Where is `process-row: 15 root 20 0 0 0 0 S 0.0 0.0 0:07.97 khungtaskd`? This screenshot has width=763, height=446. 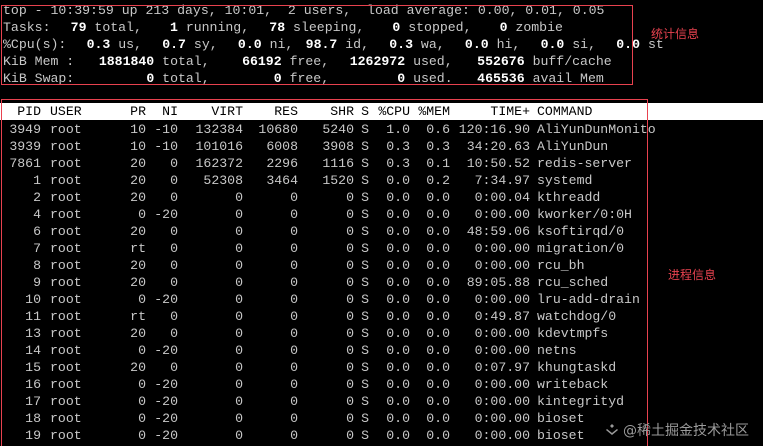
process-row: 15 root 20 0 0 0 0 S 0.0 0.0 0:07.97 khungtaskd is located at coordinates (381, 367).